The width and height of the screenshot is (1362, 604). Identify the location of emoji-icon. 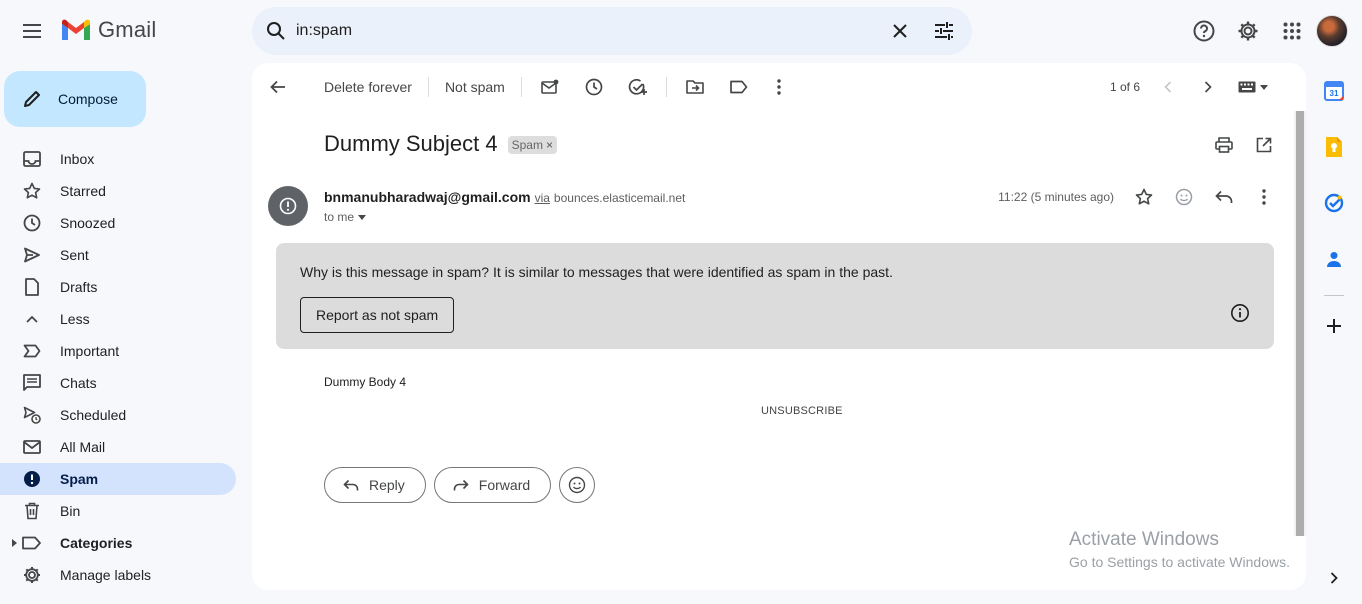
(1184, 197).